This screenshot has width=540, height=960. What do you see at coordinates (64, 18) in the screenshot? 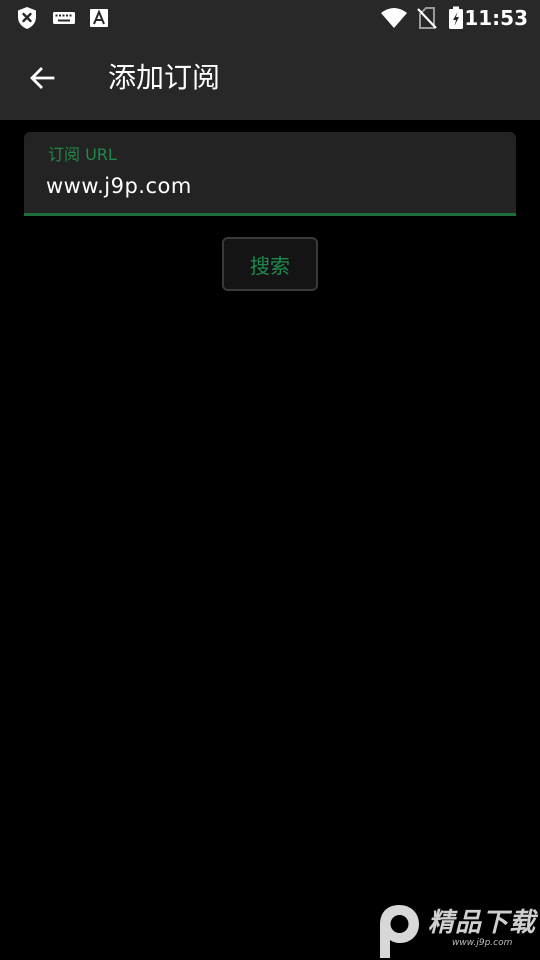
I see `keyboard-icon` at bounding box center [64, 18].